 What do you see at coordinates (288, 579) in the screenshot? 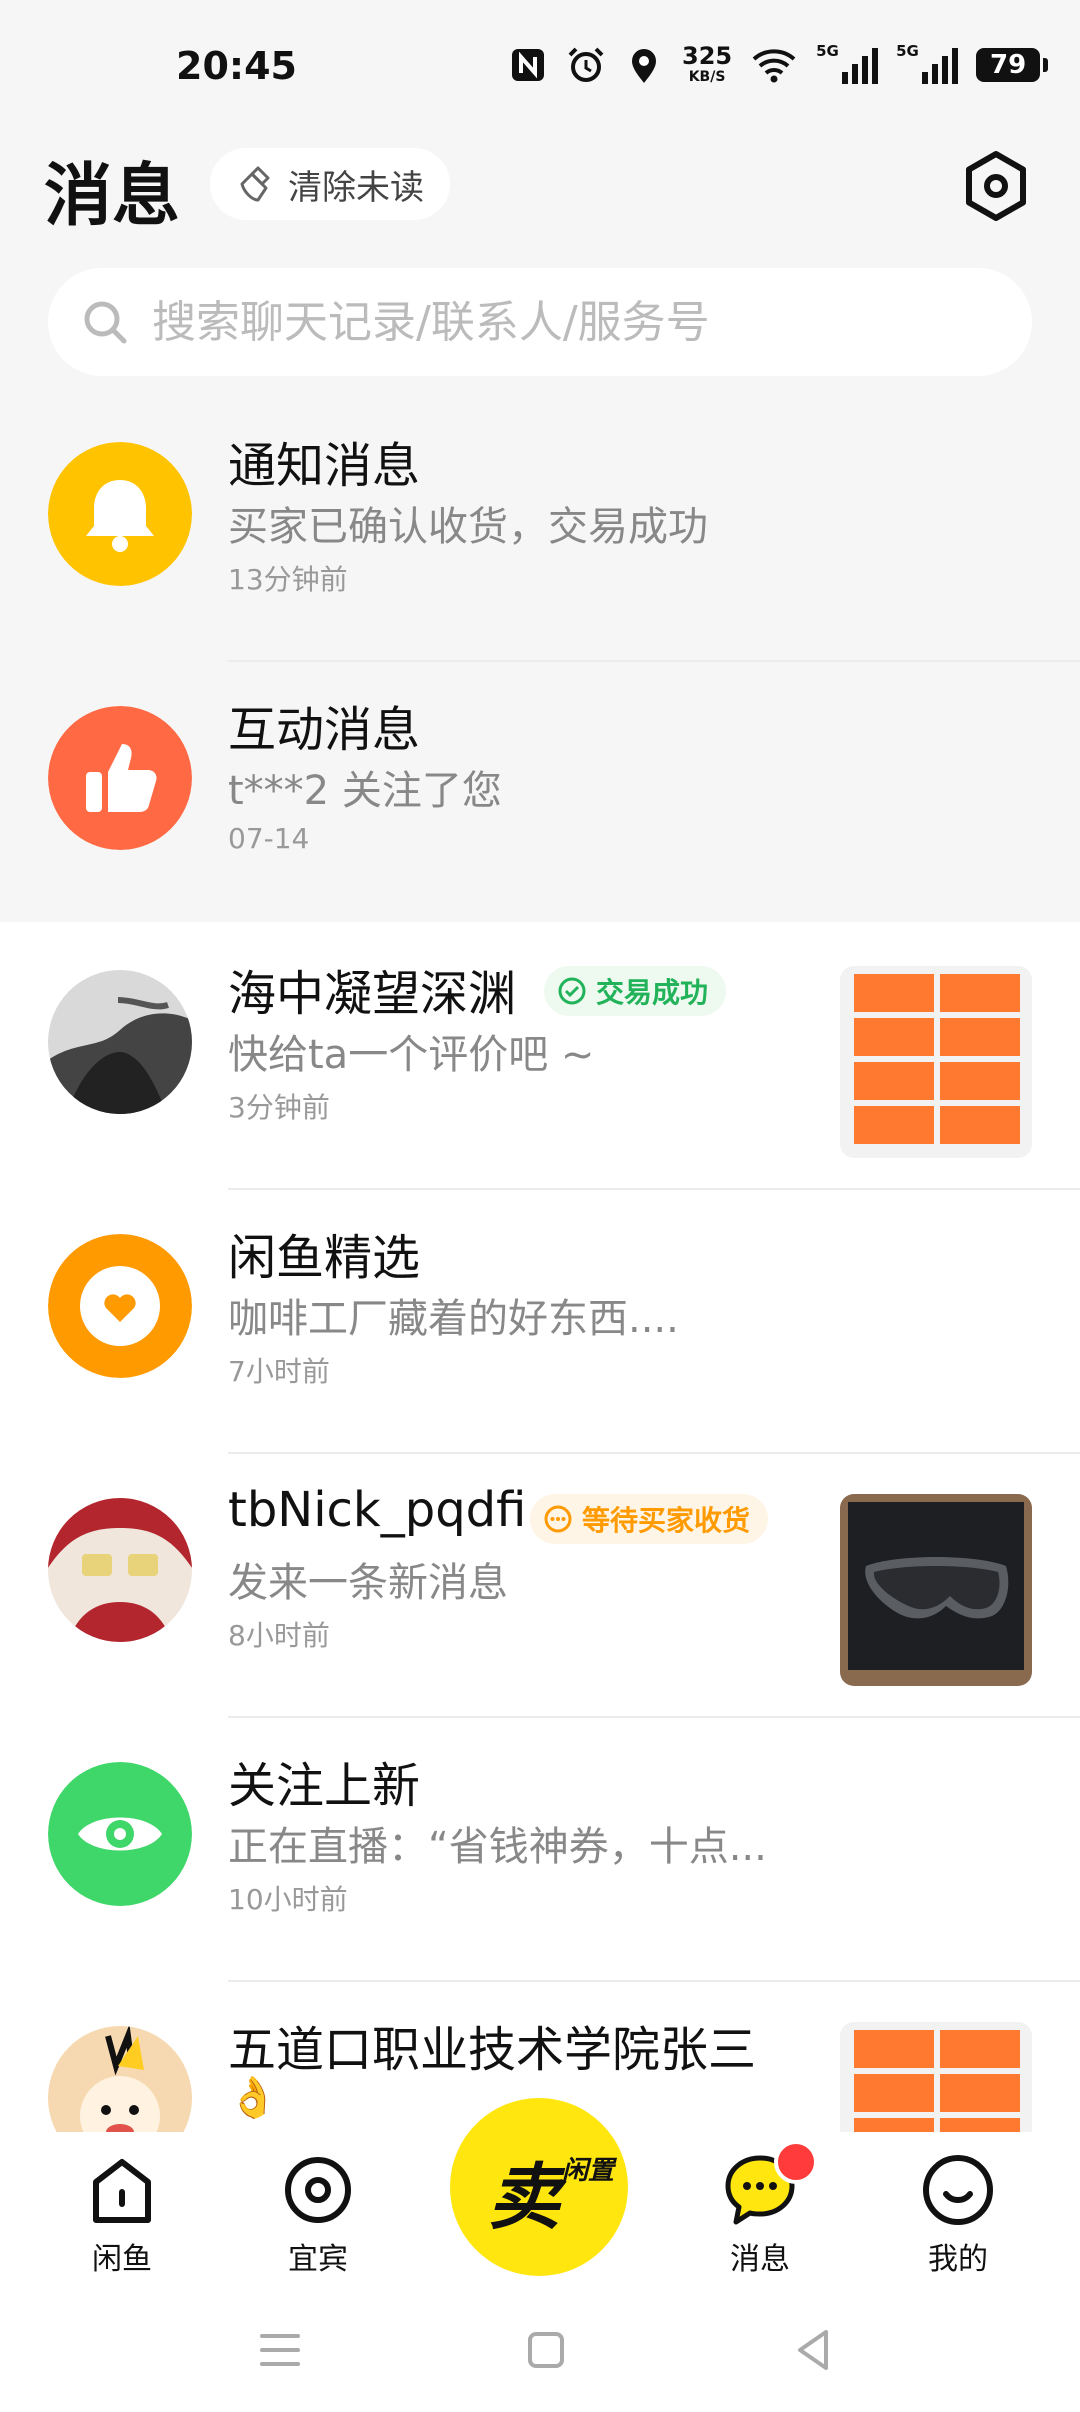
I see `conversation-time: 13分钟前` at bounding box center [288, 579].